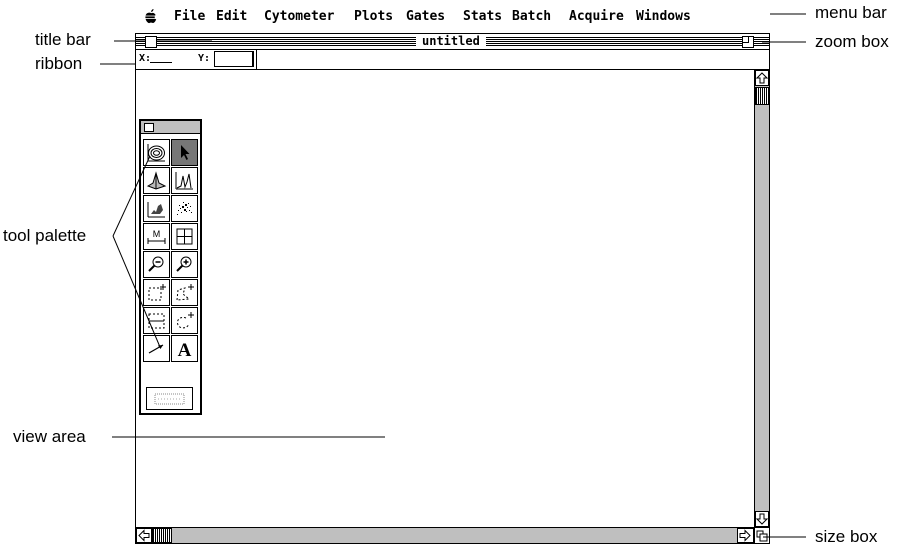  I want to click on size-box, so click(761, 535).